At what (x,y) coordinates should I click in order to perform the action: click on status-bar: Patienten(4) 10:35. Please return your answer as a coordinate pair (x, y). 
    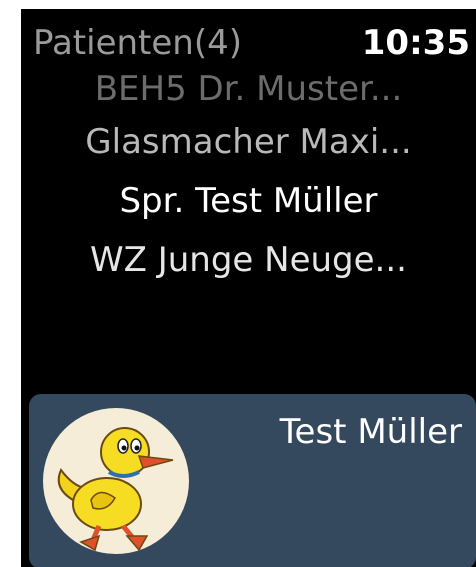
    Looking at the image, I should click on (248, 48).